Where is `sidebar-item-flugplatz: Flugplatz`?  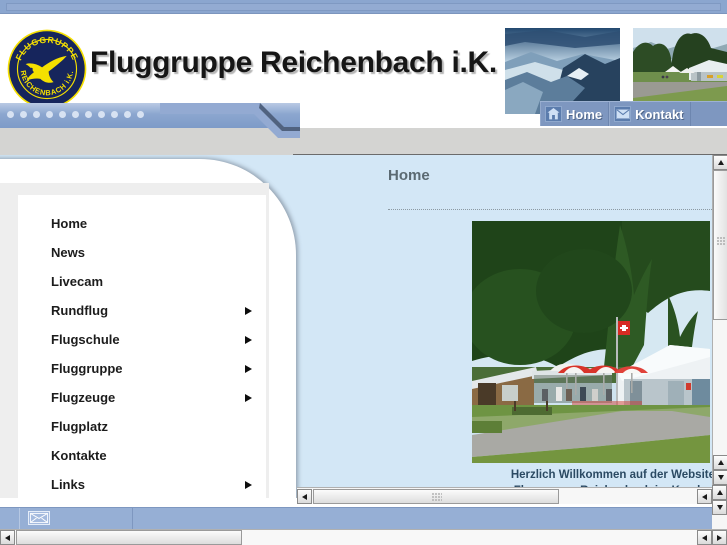
sidebar-item-flugplatz: Flugplatz is located at coordinates (142, 426).